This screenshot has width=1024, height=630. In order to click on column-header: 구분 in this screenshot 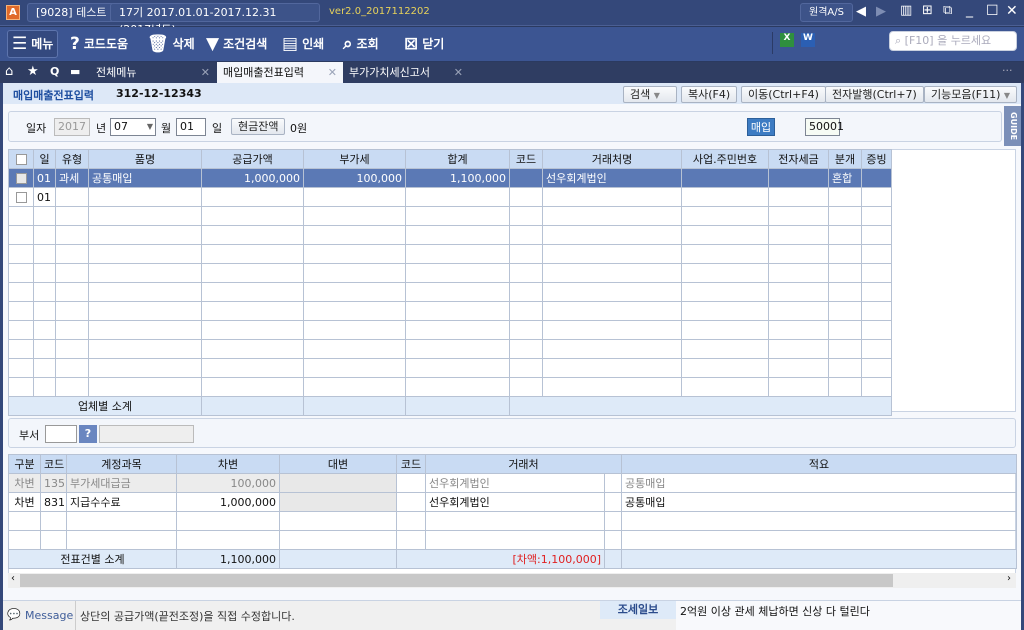, I will do `click(24, 464)`.